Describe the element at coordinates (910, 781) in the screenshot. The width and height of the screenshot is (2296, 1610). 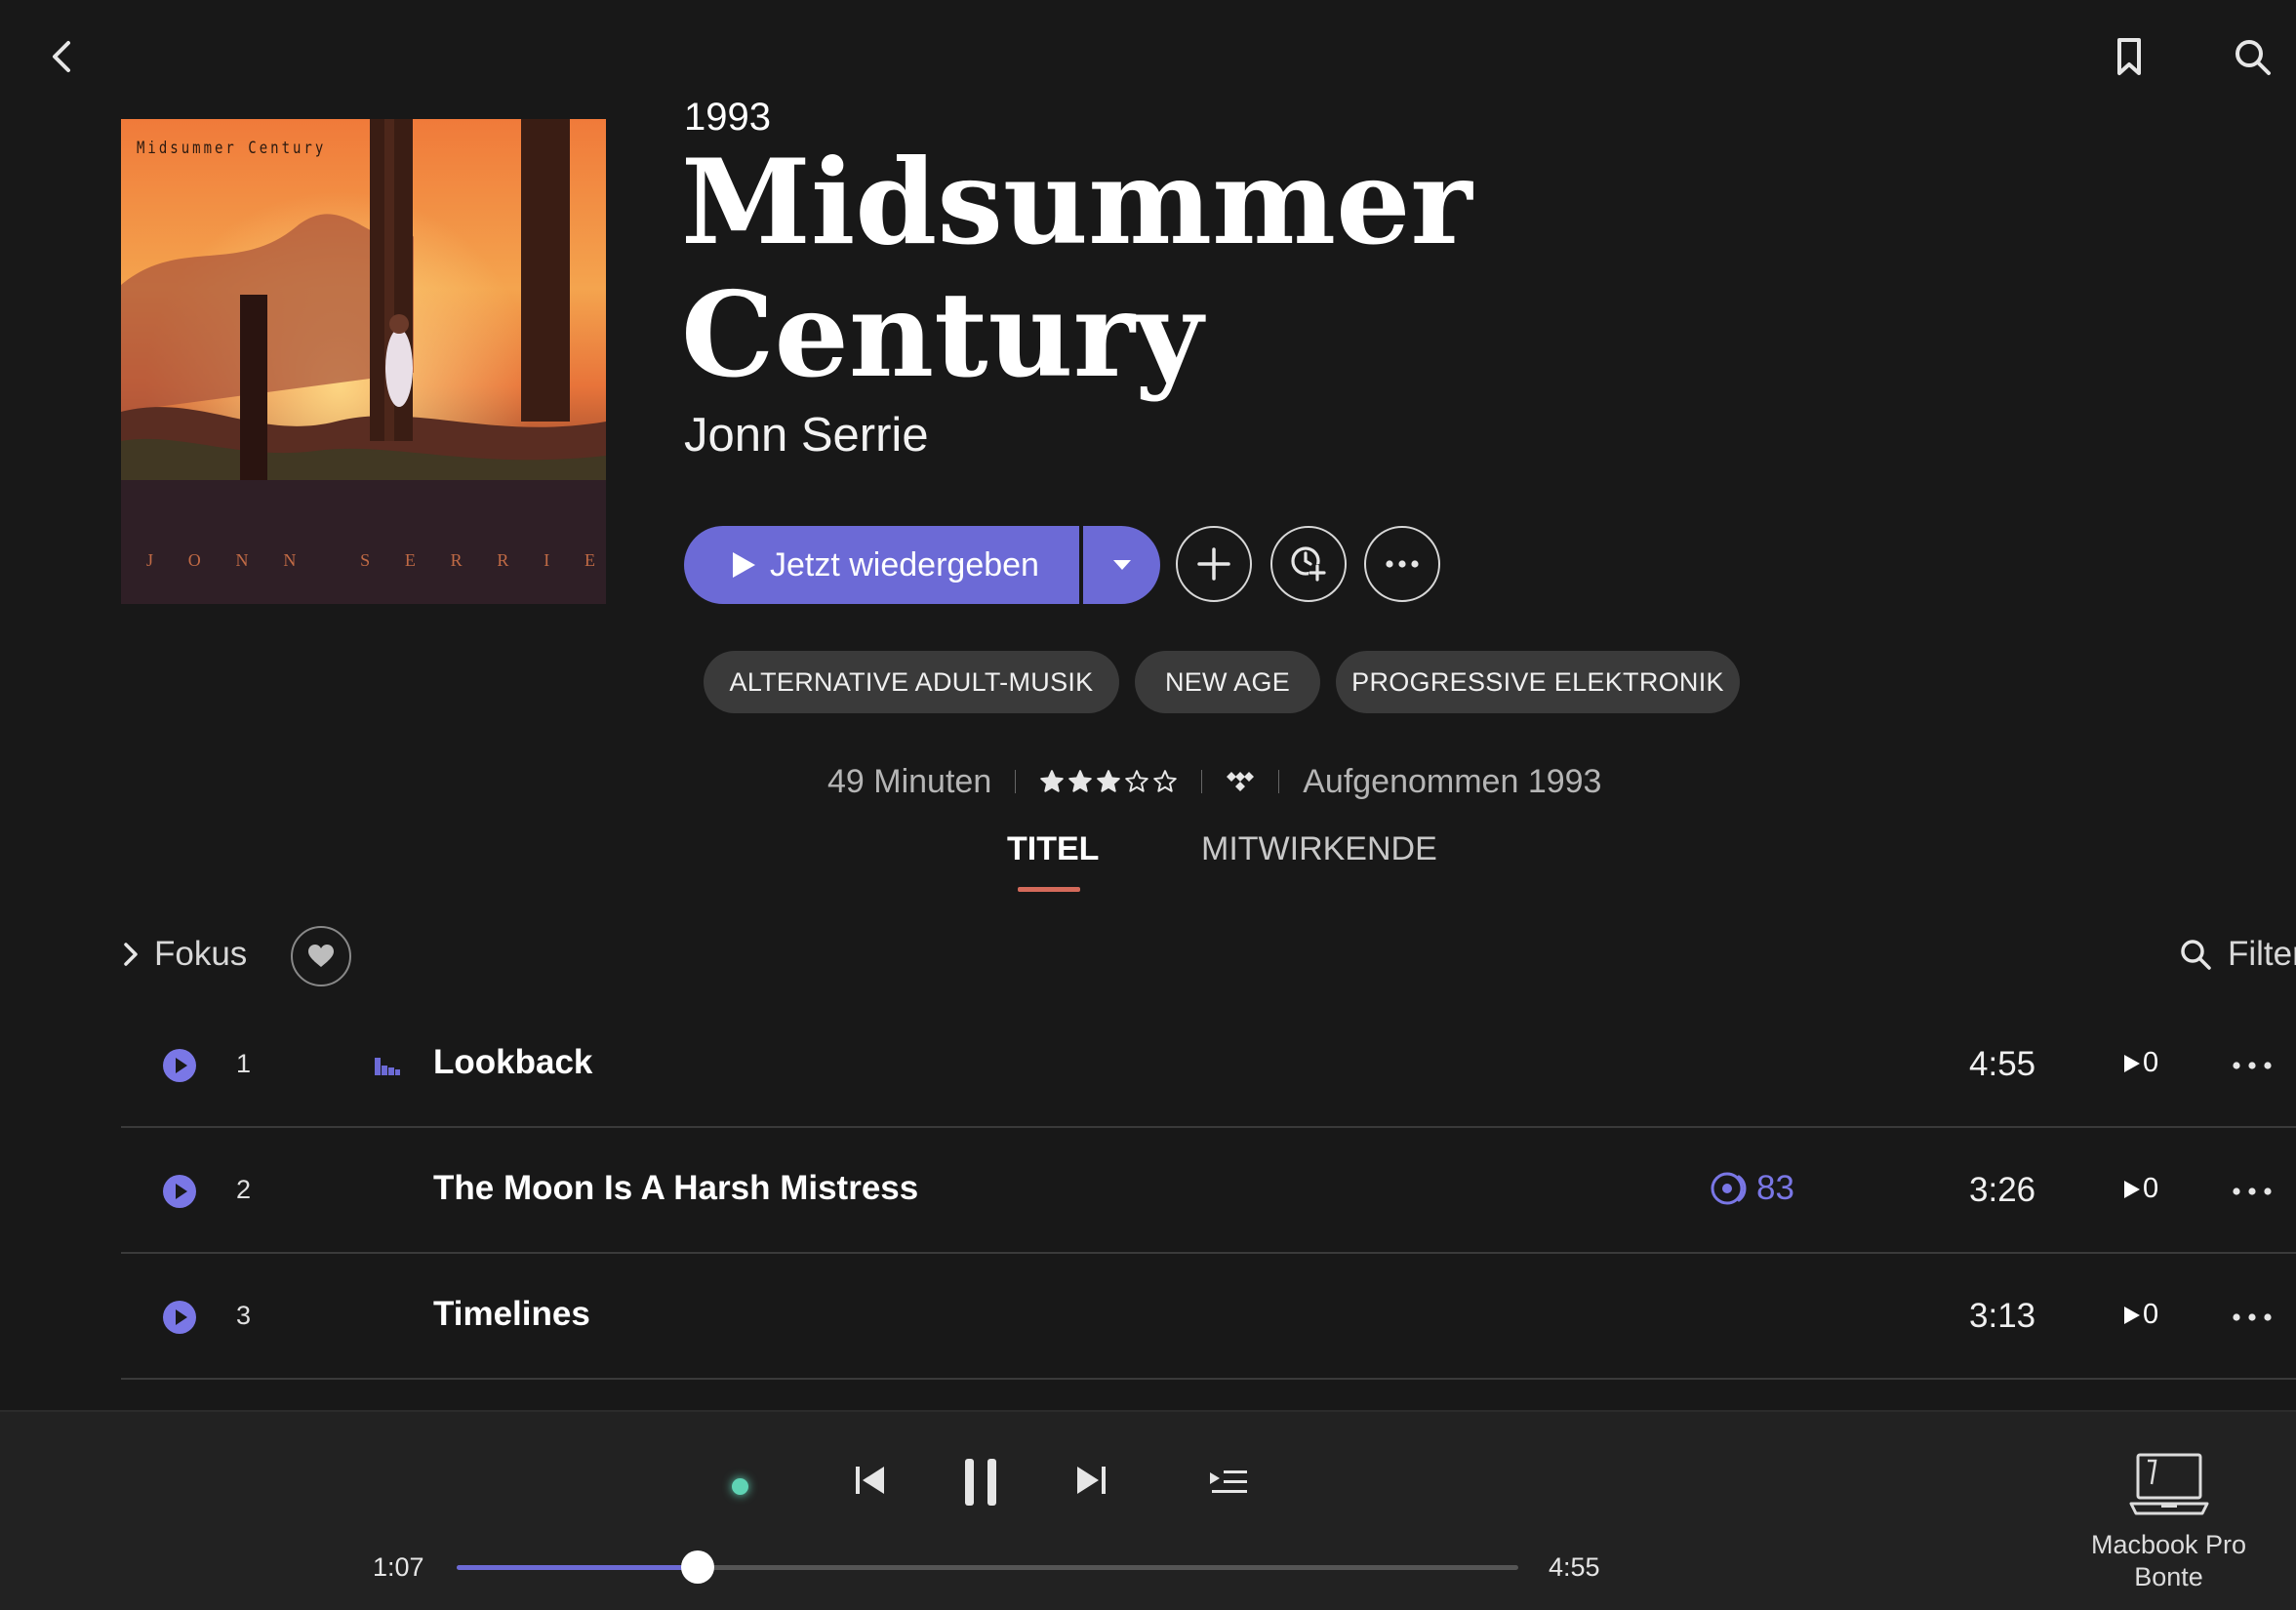
I see `album-duration: 49 Minuten` at that location.